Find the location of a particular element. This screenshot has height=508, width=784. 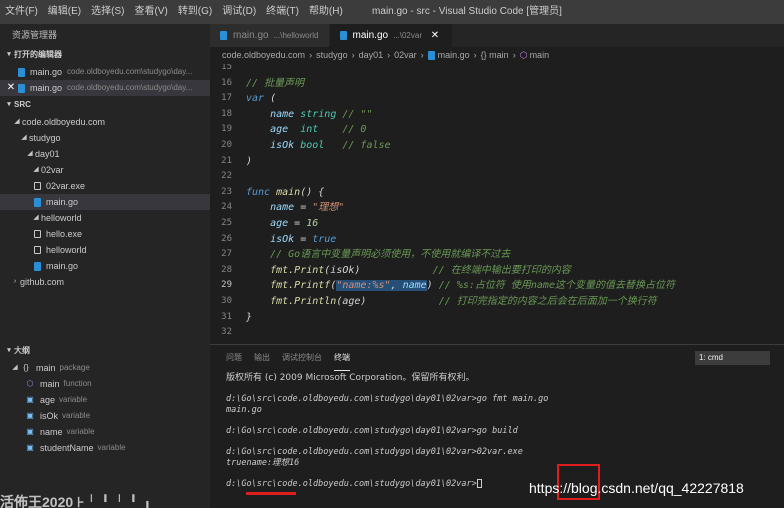

tab-main-helloworld: main.go ...\helloworld is located at coordinates (270, 35).